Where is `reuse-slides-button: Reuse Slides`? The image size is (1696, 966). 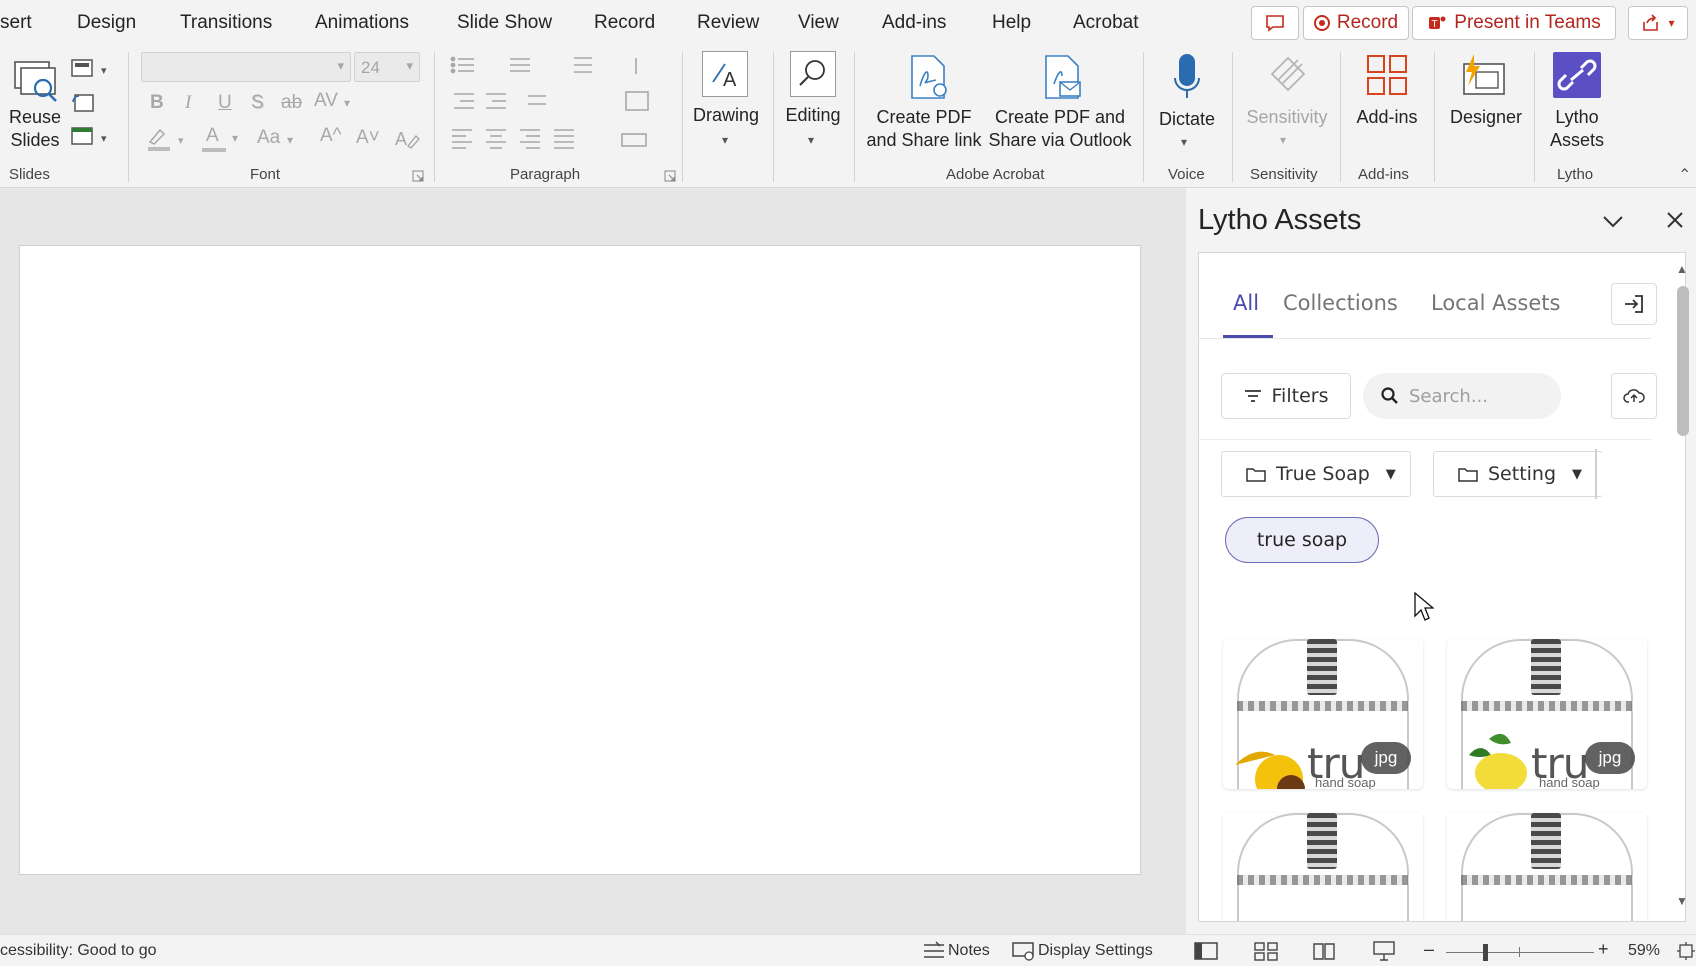
reuse-slides-button: Reuse Slides is located at coordinates (35, 129).